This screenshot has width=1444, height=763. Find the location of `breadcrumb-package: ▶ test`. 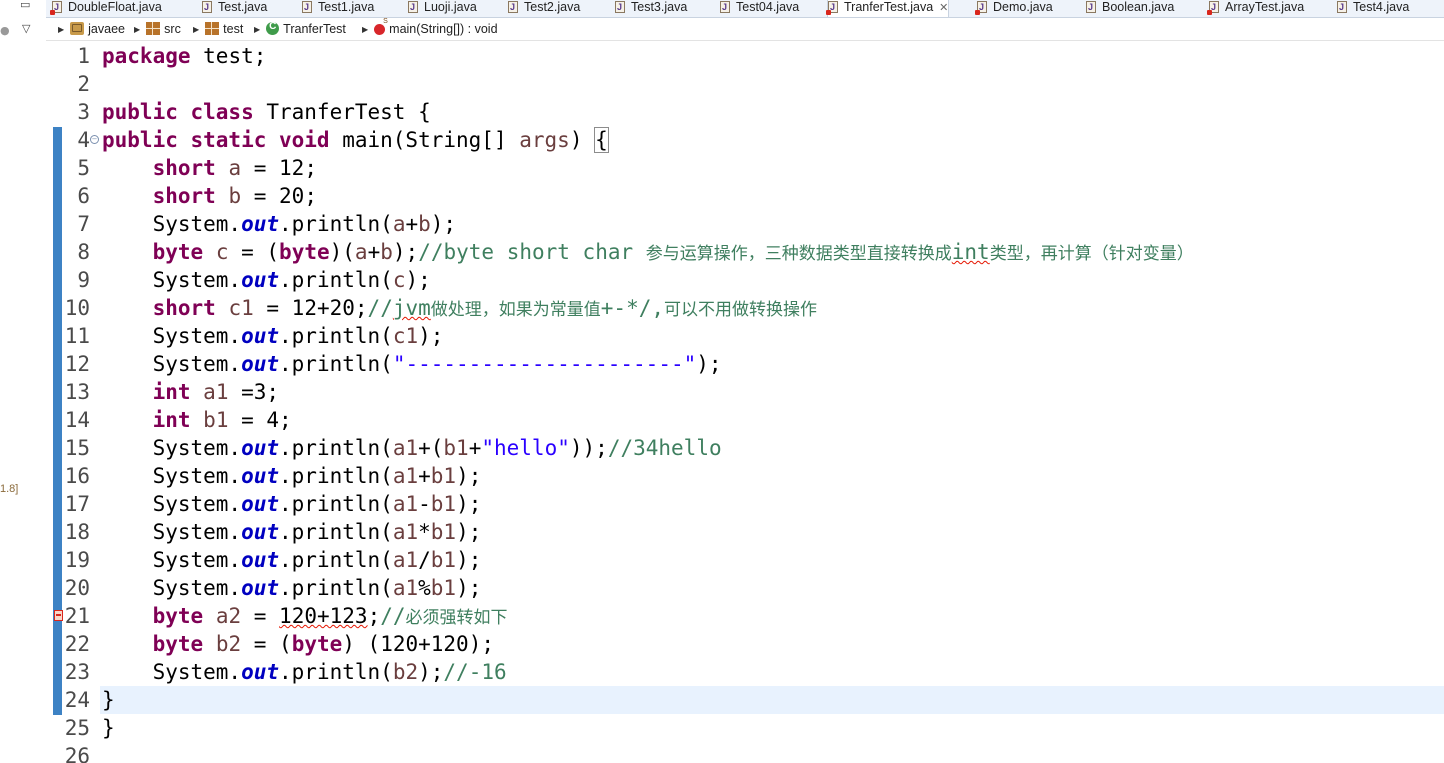

breadcrumb-package: ▶ test is located at coordinates (218, 29).